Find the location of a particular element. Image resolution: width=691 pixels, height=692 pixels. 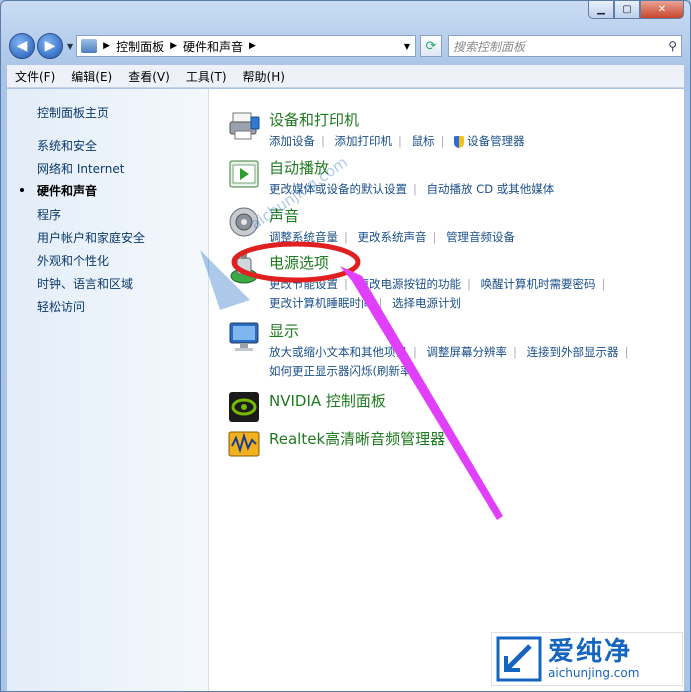

sidebar-item-ease-of-access: 轻松访问 is located at coordinates (61, 306).